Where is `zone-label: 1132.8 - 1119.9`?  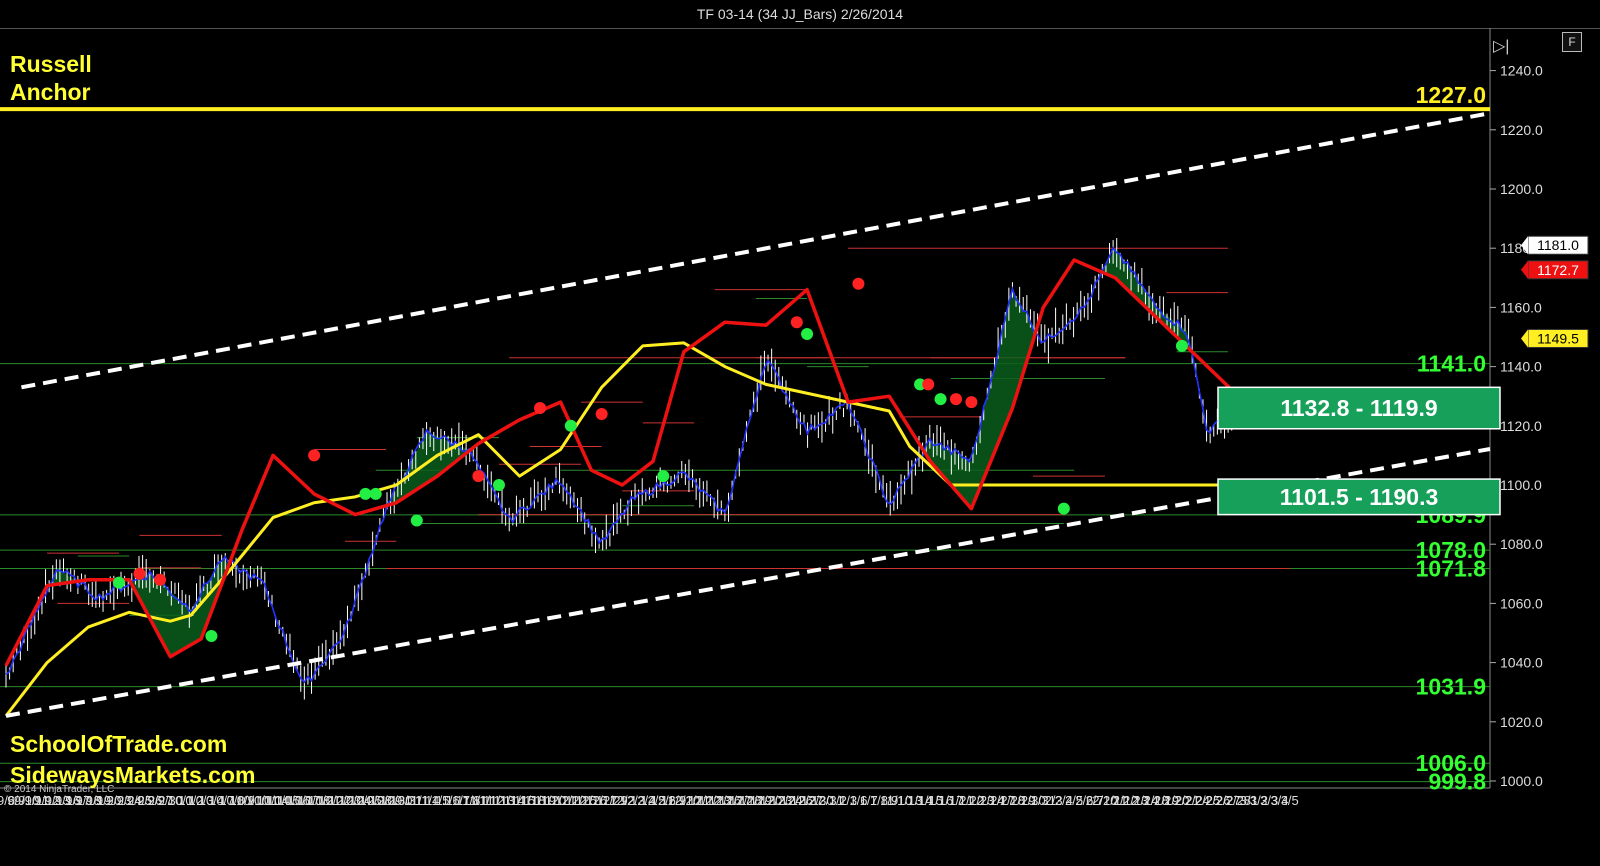
zone-label: 1132.8 - 1119.9 is located at coordinates (1358, 408).